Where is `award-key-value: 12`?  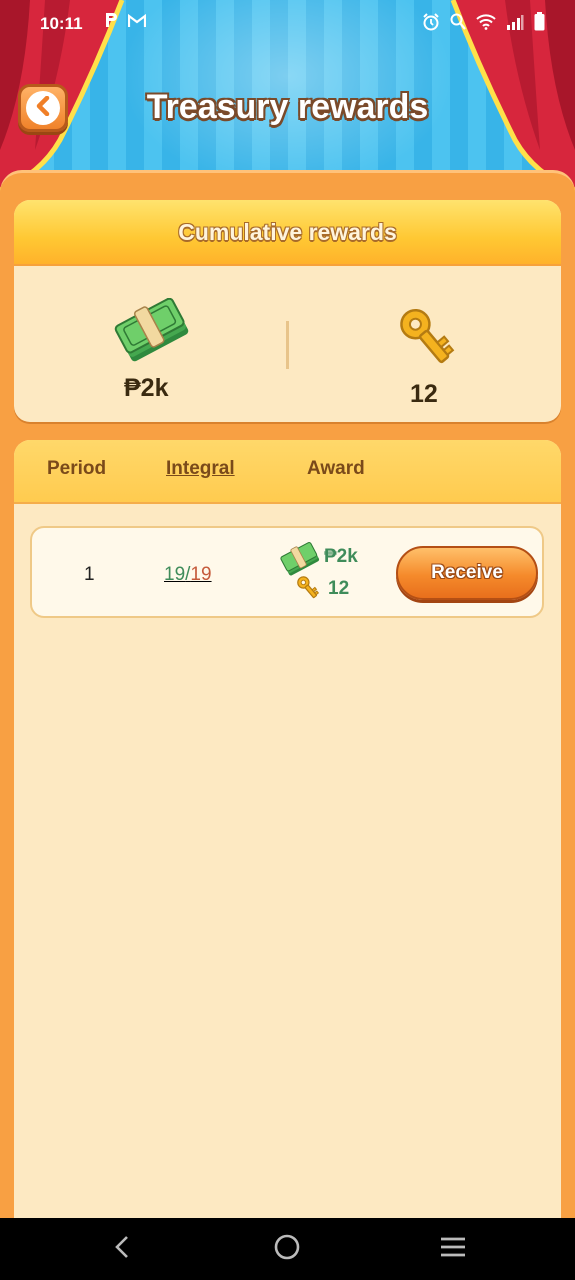
award-key-value: 12 is located at coordinates (339, 588).